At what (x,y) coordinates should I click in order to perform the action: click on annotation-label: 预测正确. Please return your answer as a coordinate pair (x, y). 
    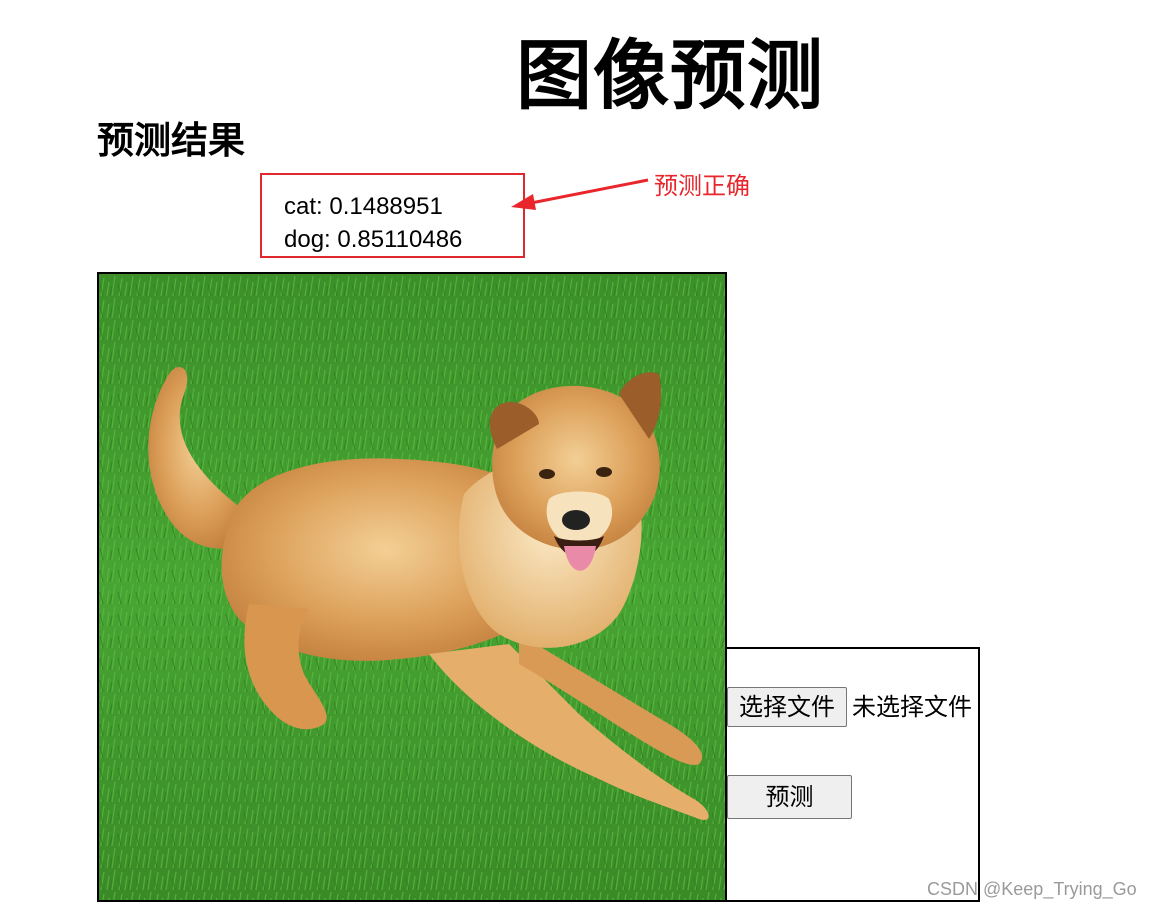
    Looking at the image, I should click on (702, 186).